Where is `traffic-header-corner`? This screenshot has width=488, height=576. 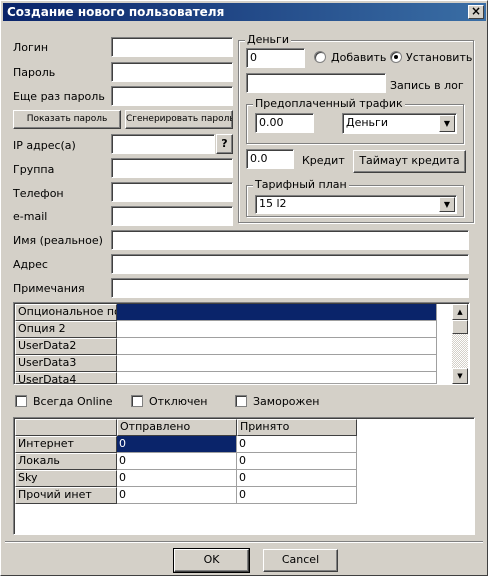
traffic-header-corner is located at coordinates (66, 427).